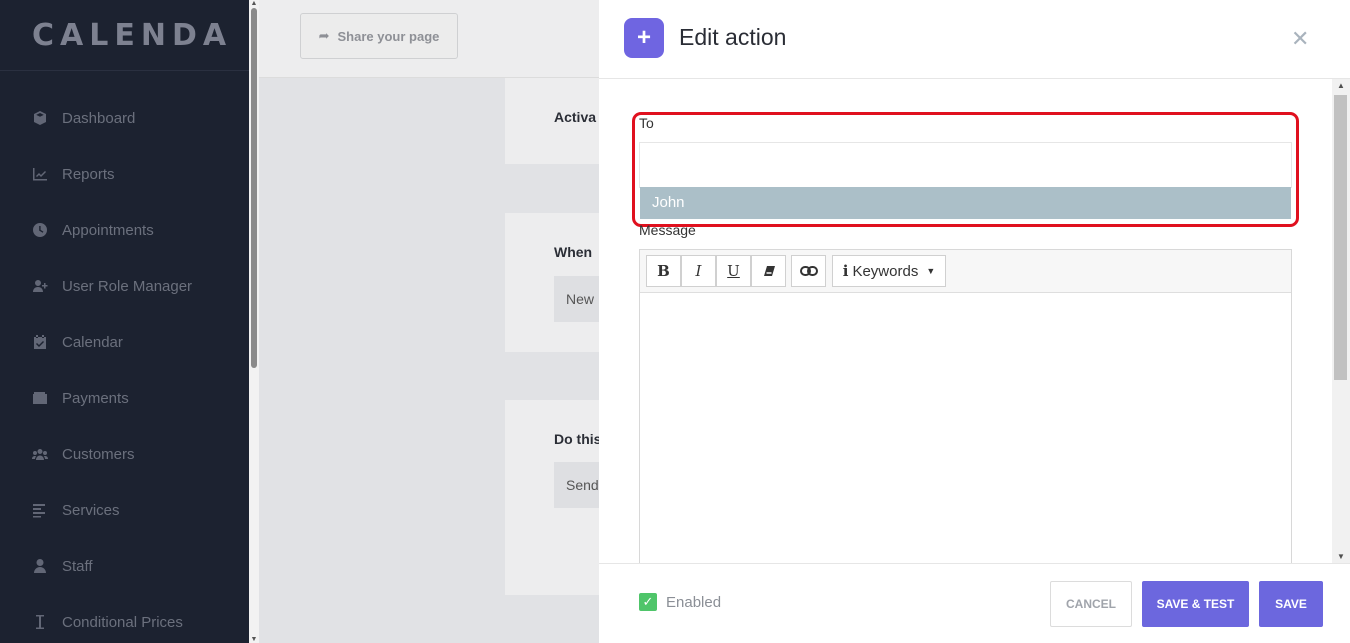  I want to click on sidebar-item-label: Calendar, so click(92, 342).